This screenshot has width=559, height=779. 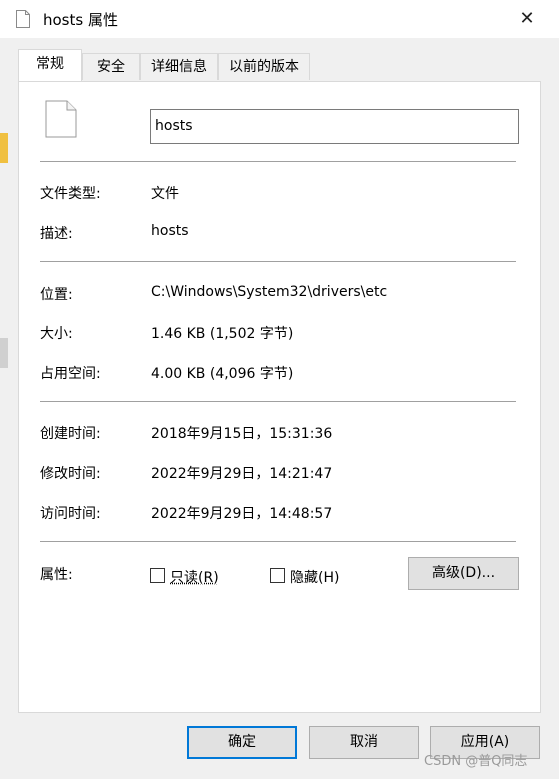 I want to click on tab-bar: 常规 安全 详细信息 以前的版本, so click(x=279, y=60).